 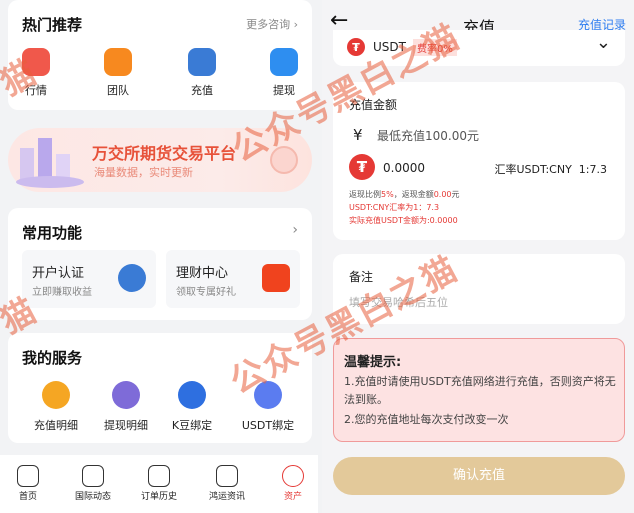 What do you see at coordinates (272, 24) in the screenshot?
I see `more-news-link: 更多咨询 ›` at bounding box center [272, 24].